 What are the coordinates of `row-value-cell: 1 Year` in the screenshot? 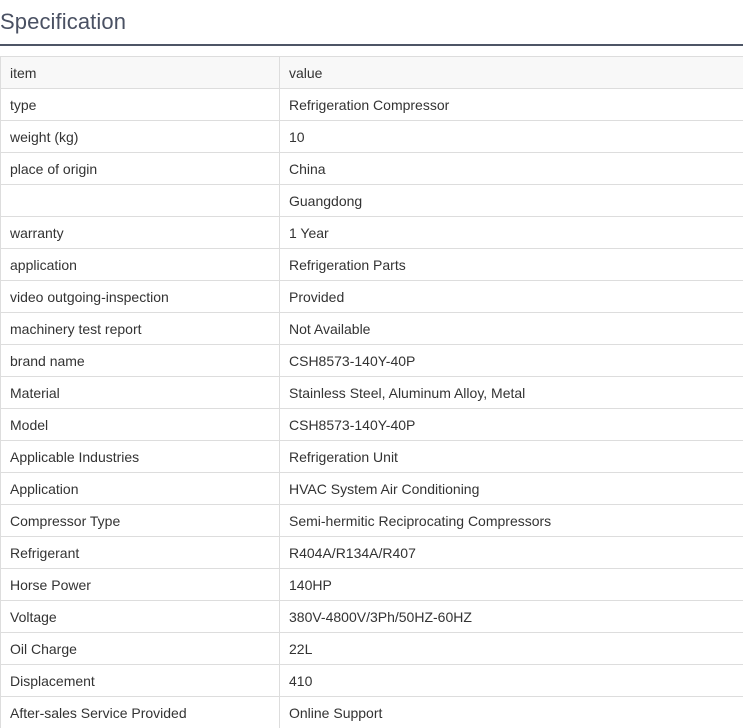 It's located at (511, 232).